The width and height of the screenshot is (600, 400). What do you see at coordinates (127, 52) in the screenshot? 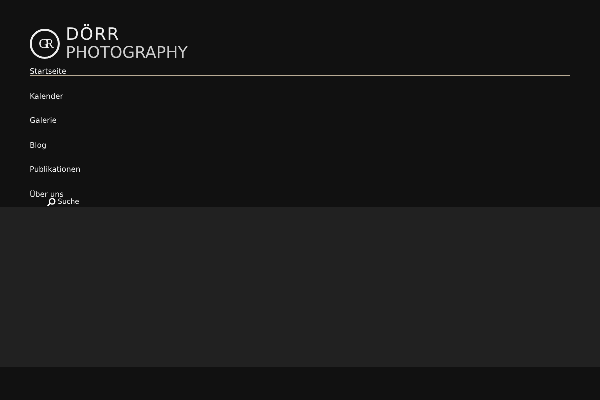
I see `logo-text: PHOTOGRAPHY` at bounding box center [127, 52].